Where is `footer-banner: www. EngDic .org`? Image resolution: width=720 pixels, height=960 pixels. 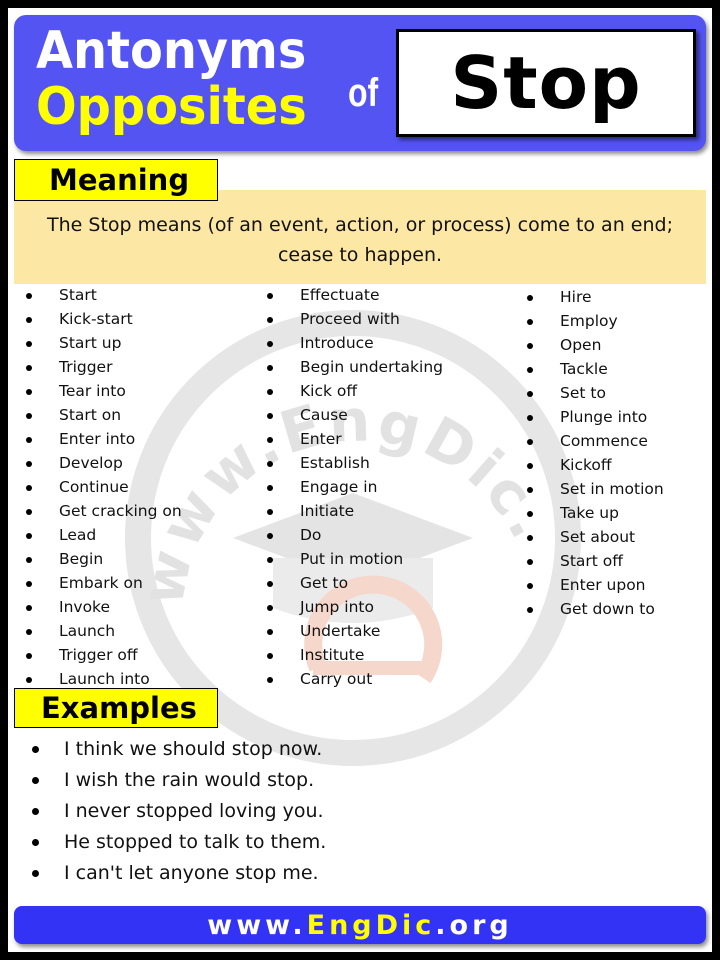 footer-banner: www. EngDic .org is located at coordinates (360, 925).